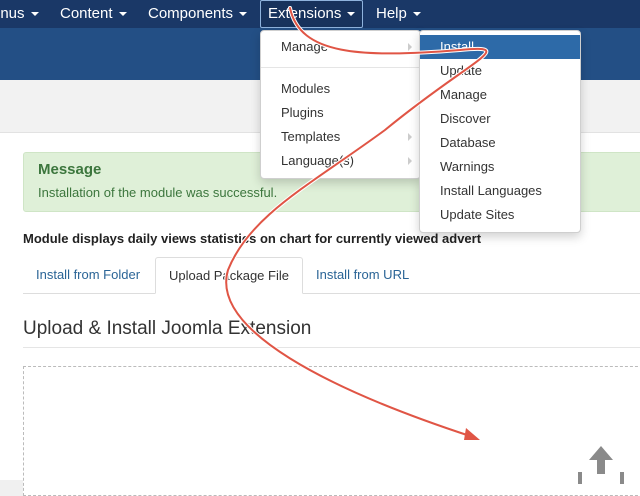  I want to click on message-title: Message, so click(70, 169).